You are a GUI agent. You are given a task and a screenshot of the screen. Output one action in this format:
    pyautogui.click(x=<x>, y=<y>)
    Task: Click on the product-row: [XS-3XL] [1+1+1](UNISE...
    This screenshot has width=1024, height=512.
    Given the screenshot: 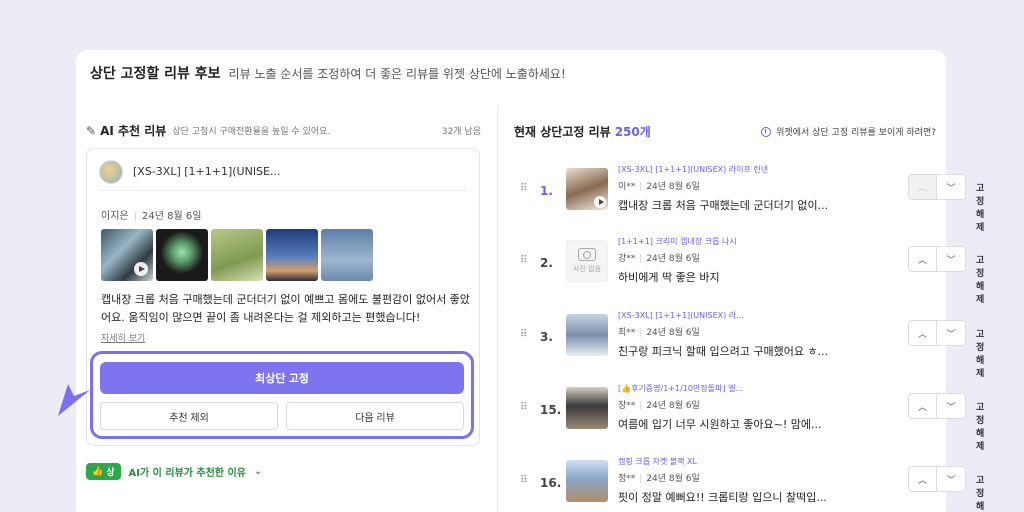 What is the action you would take?
    pyautogui.click(x=283, y=175)
    